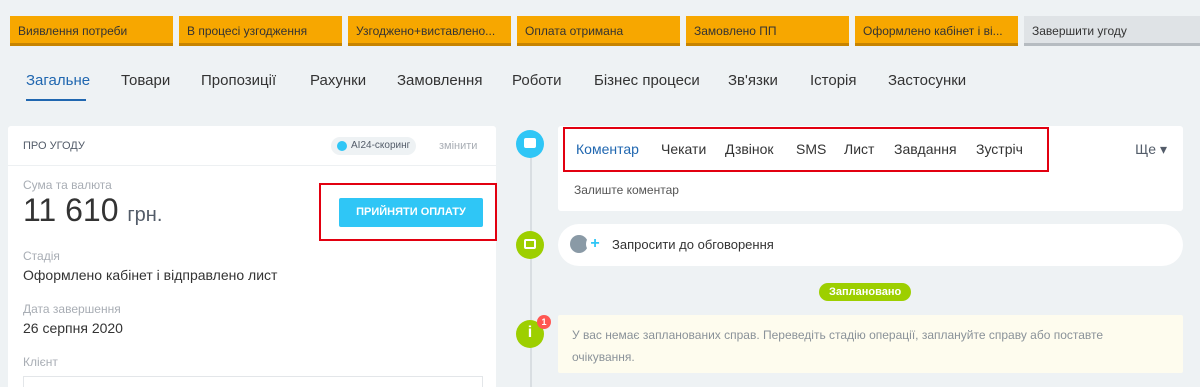 The image size is (1200, 387). I want to click on tab-business-processes: Бізнес процеси, so click(647, 80).